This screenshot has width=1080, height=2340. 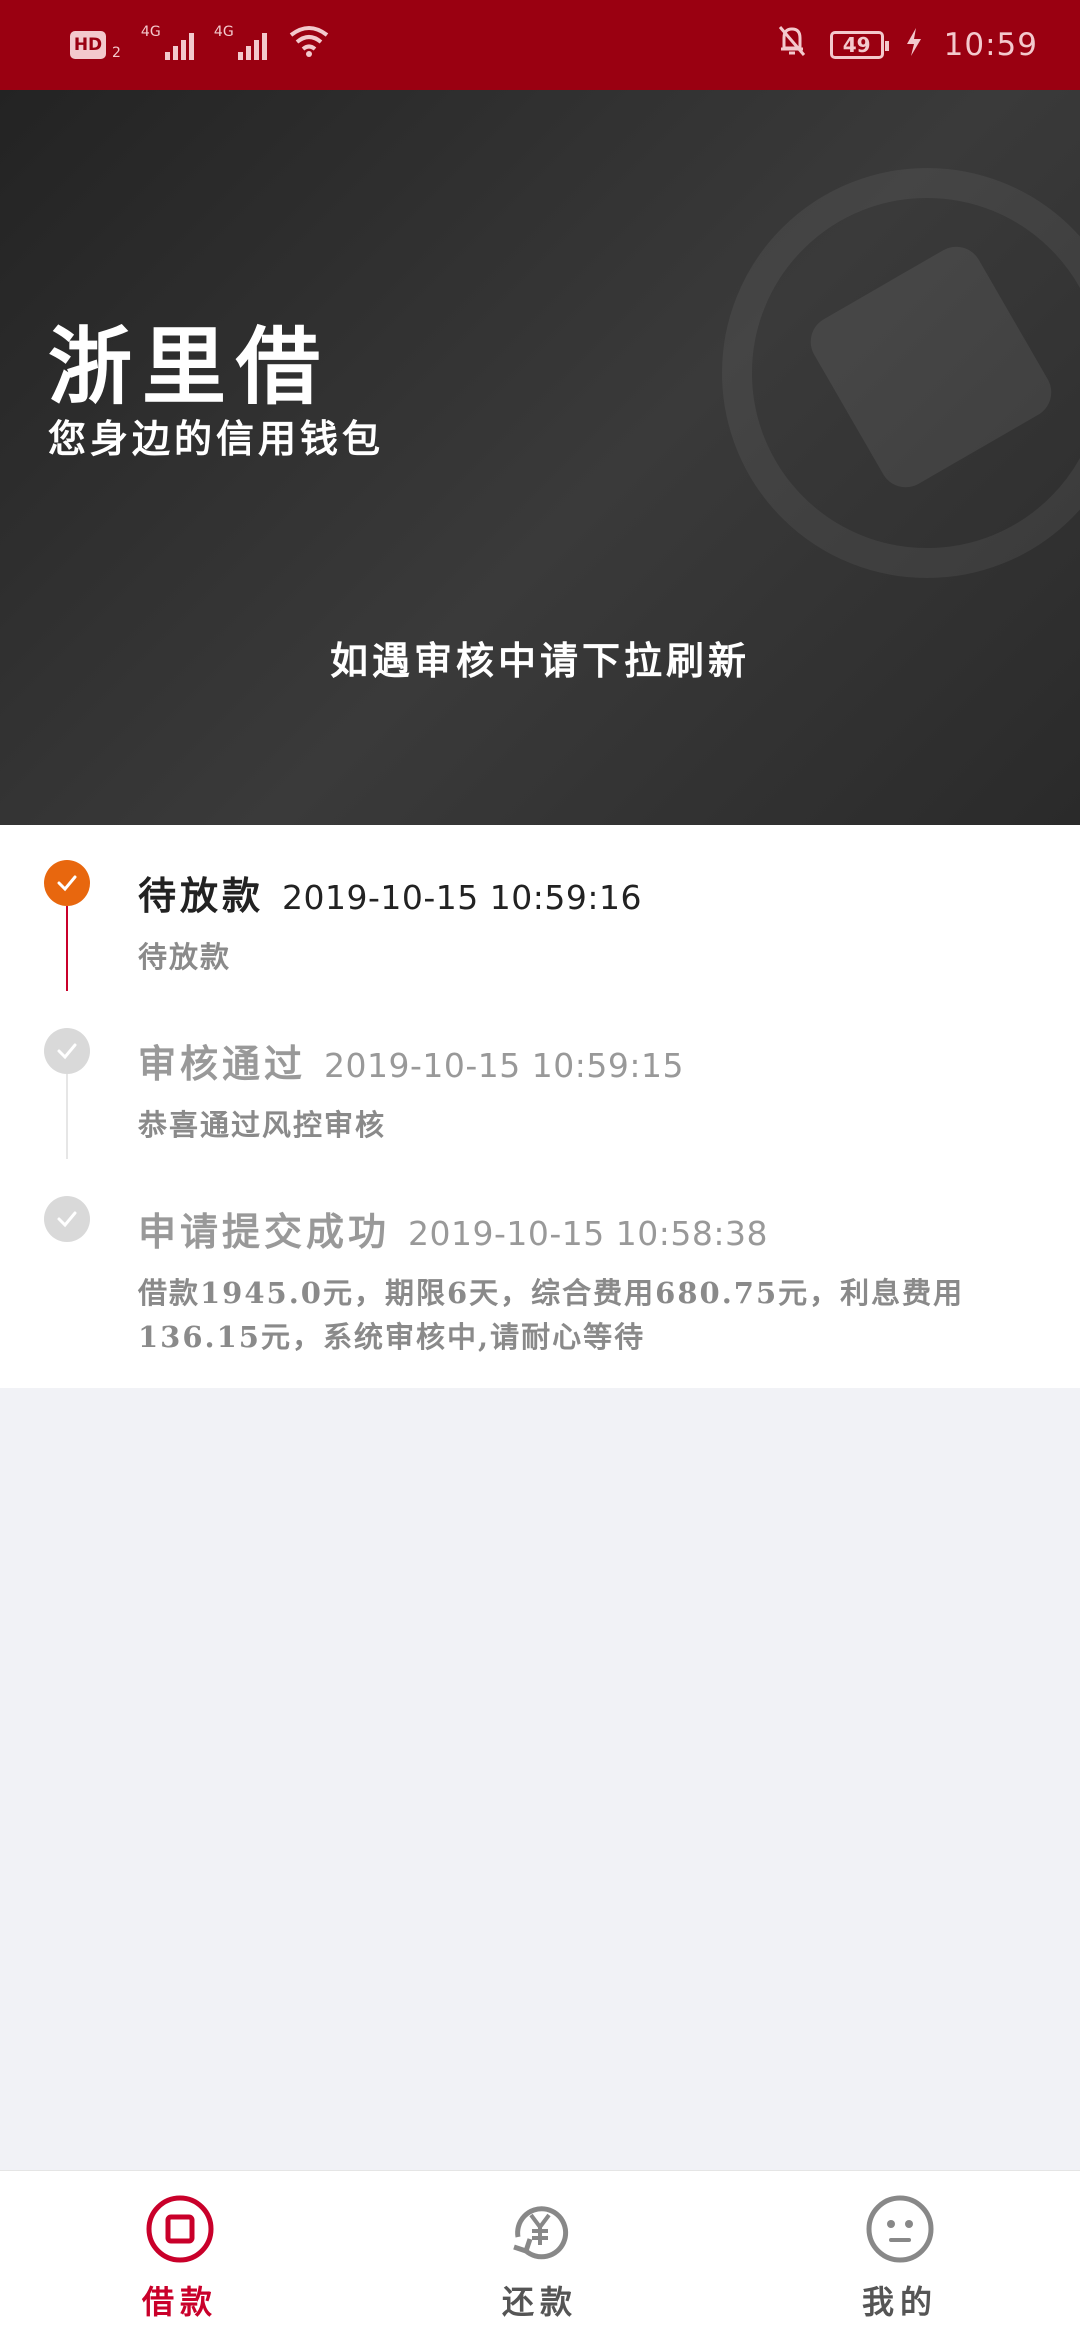 I want to click on signal-icon-2: 4G, so click(x=240, y=42).